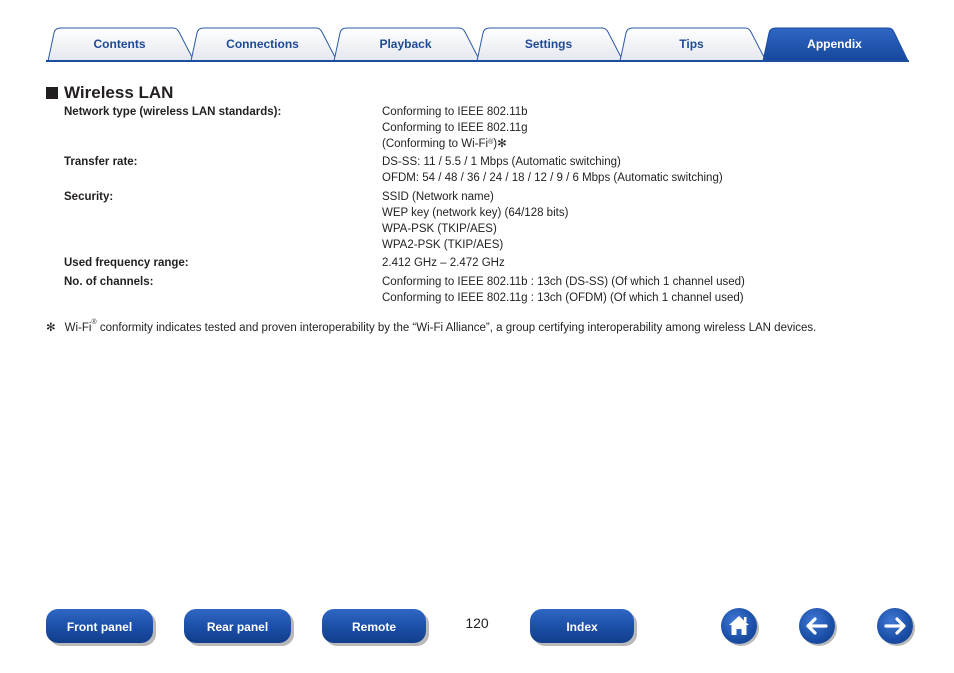 The image size is (954, 673). I want to click on tab-label: Settings, so click(548, 44).